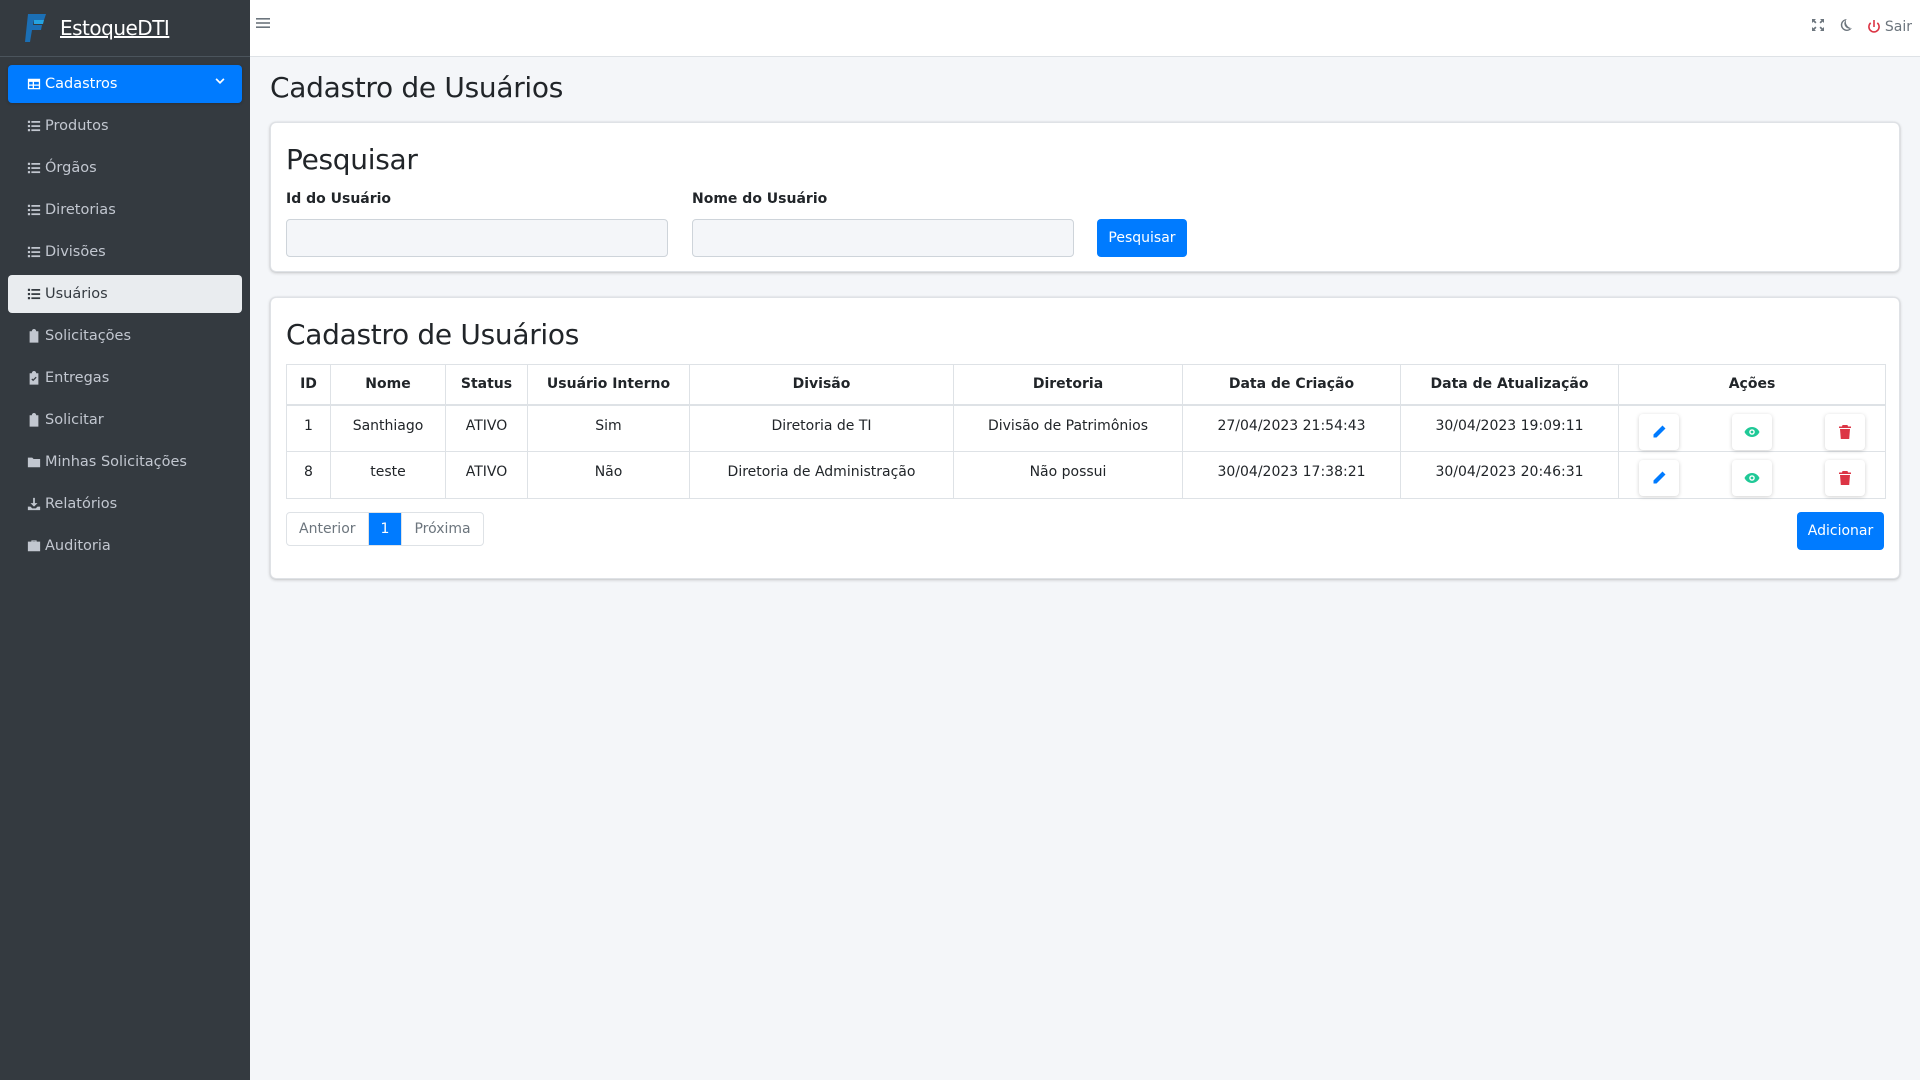 The height and width of the screenshot is (1080, 1920). I want to click on page-title: Cadastro de Usuários, so click(417, 87).